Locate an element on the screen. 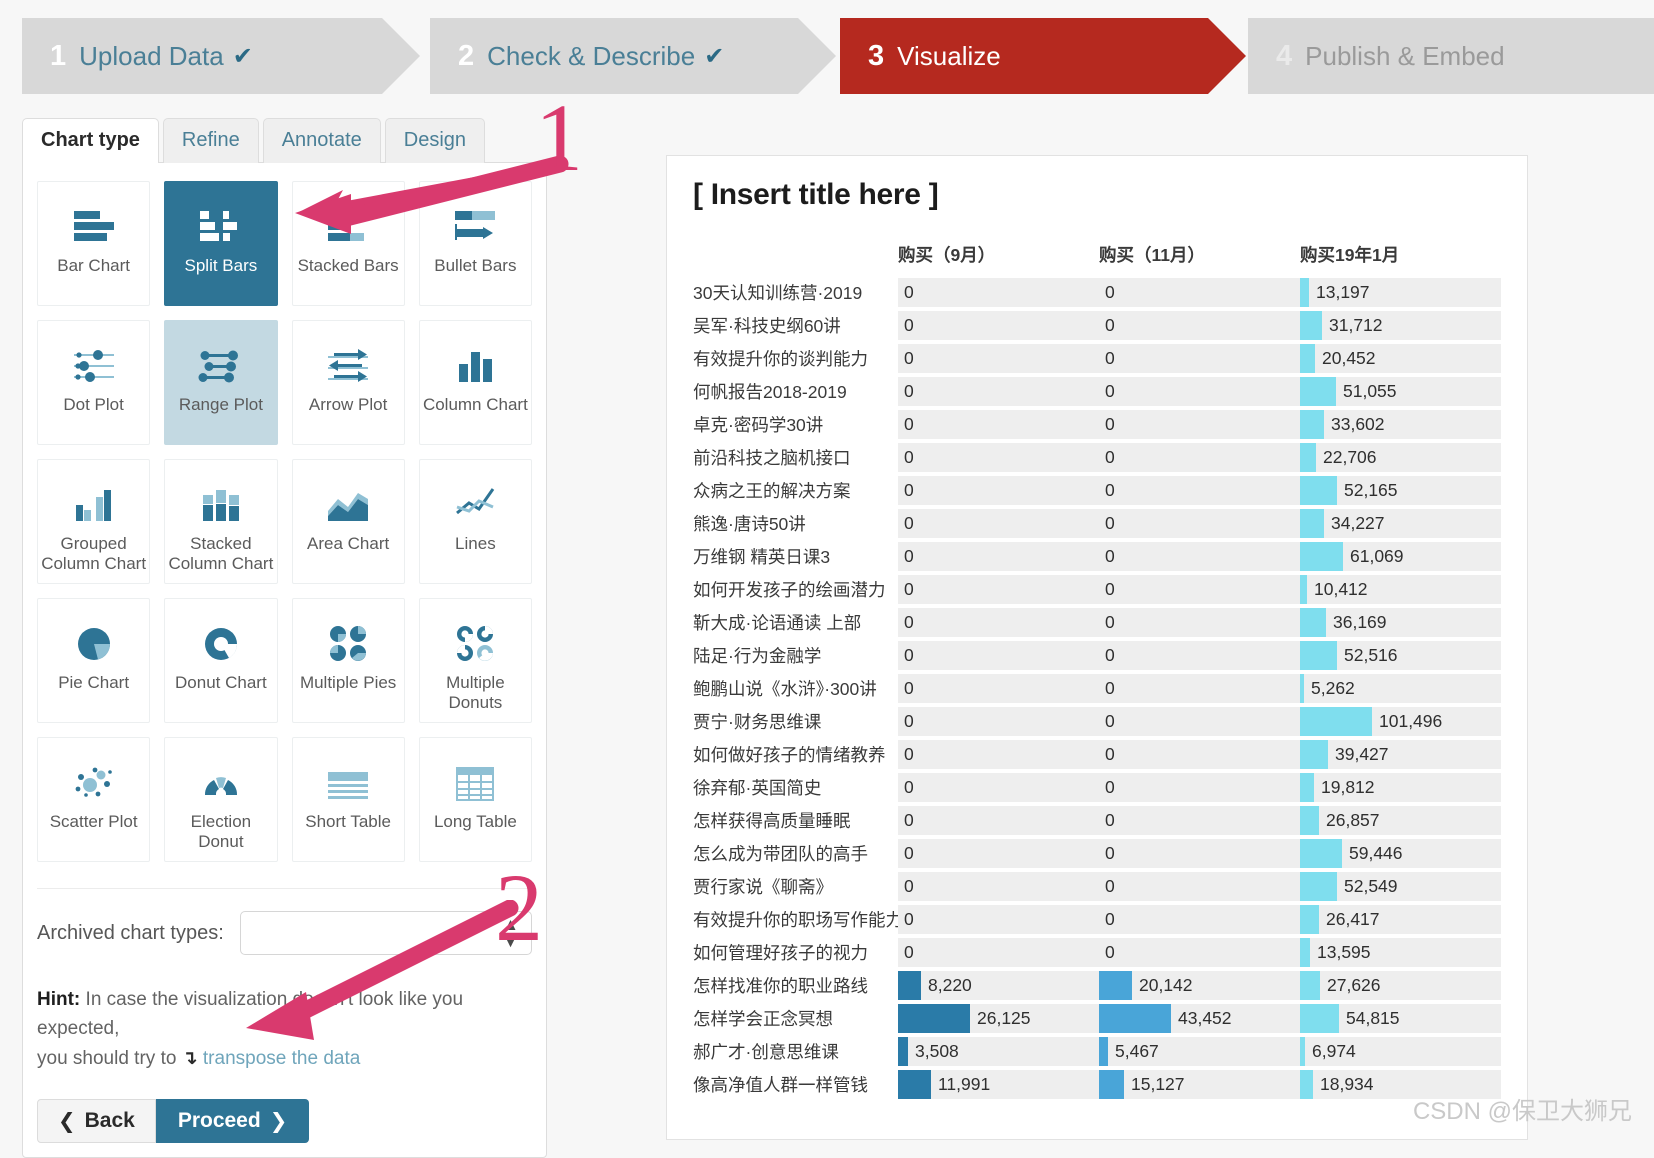 Image resolution: width=1654 pixels, height=1158 pixels. area-chart-icon is located at coordinates (348, 504).